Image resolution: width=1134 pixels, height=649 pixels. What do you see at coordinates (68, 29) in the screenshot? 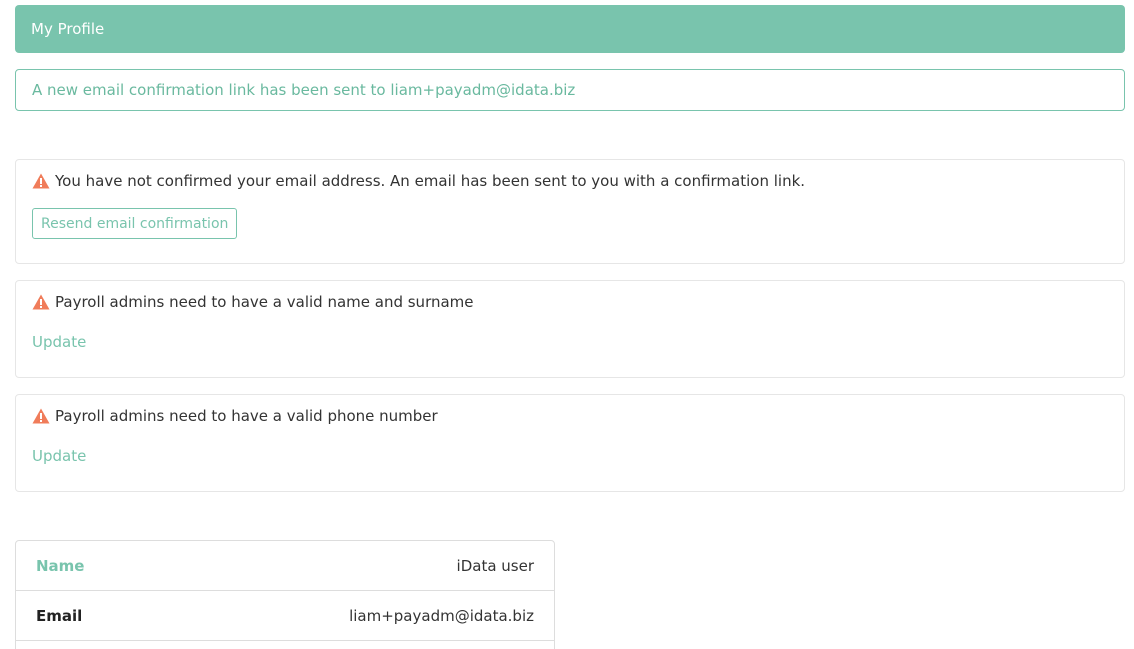
I see `page-title: My Profile` at bounding box center [68, 29].